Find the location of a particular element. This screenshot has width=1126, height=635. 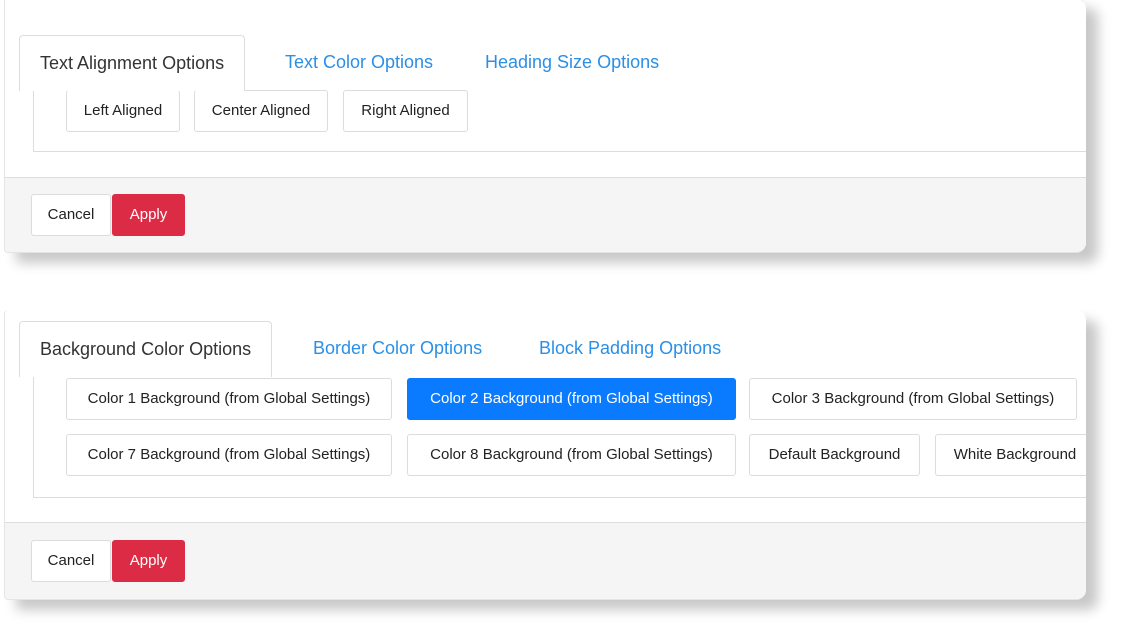

center-aligned-option: Center Aligned is located at coordinates (261, 111).